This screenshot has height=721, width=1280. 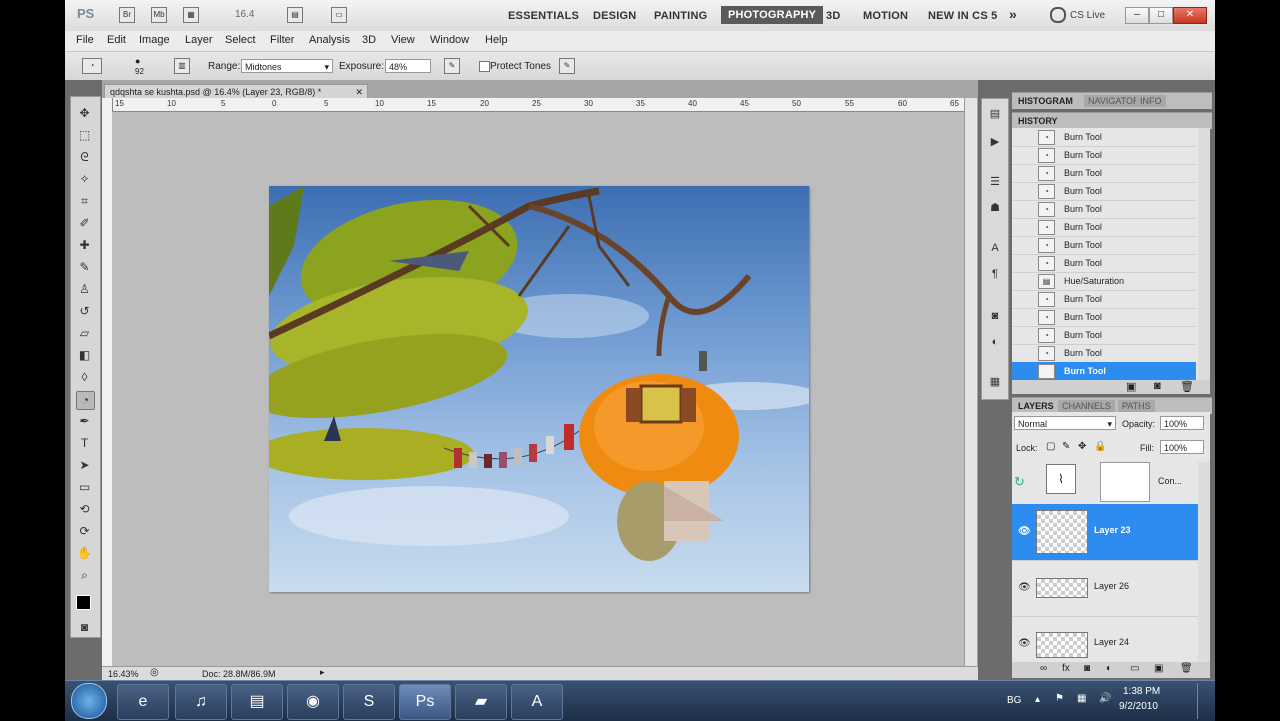 What do you see at coordinates (84, 245) in the screenshot?
I see `healing-brush-tool-icon: ✚` at bounding box center [84, 245].